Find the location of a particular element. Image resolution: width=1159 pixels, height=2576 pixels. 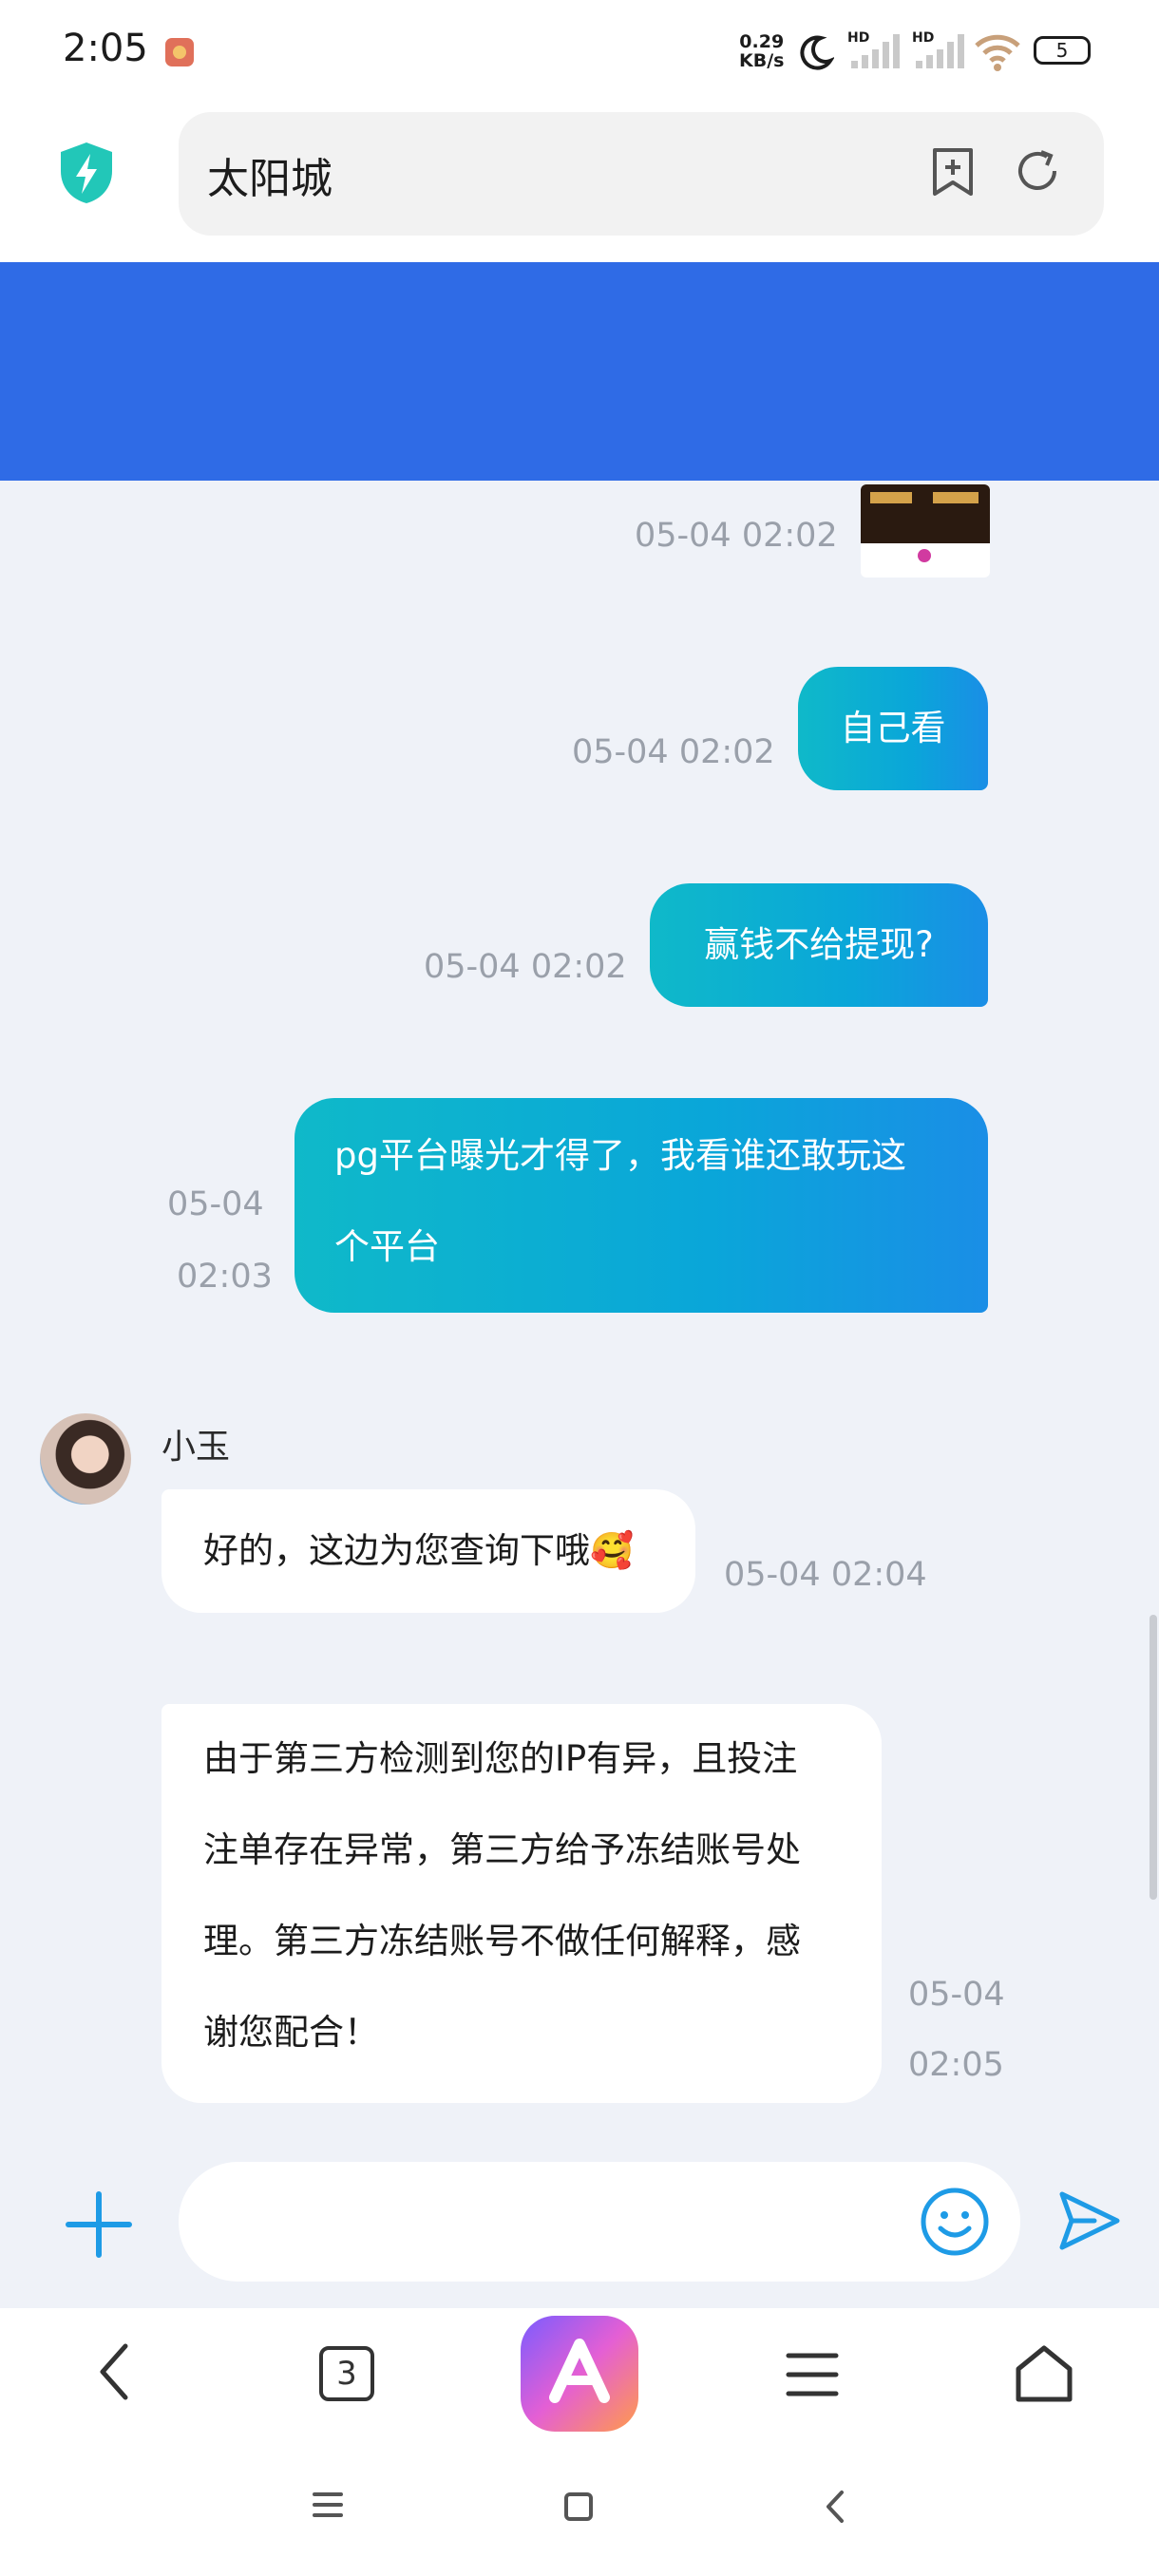

message-time-clock: 02:03 is located at coordinates (225, 1277).